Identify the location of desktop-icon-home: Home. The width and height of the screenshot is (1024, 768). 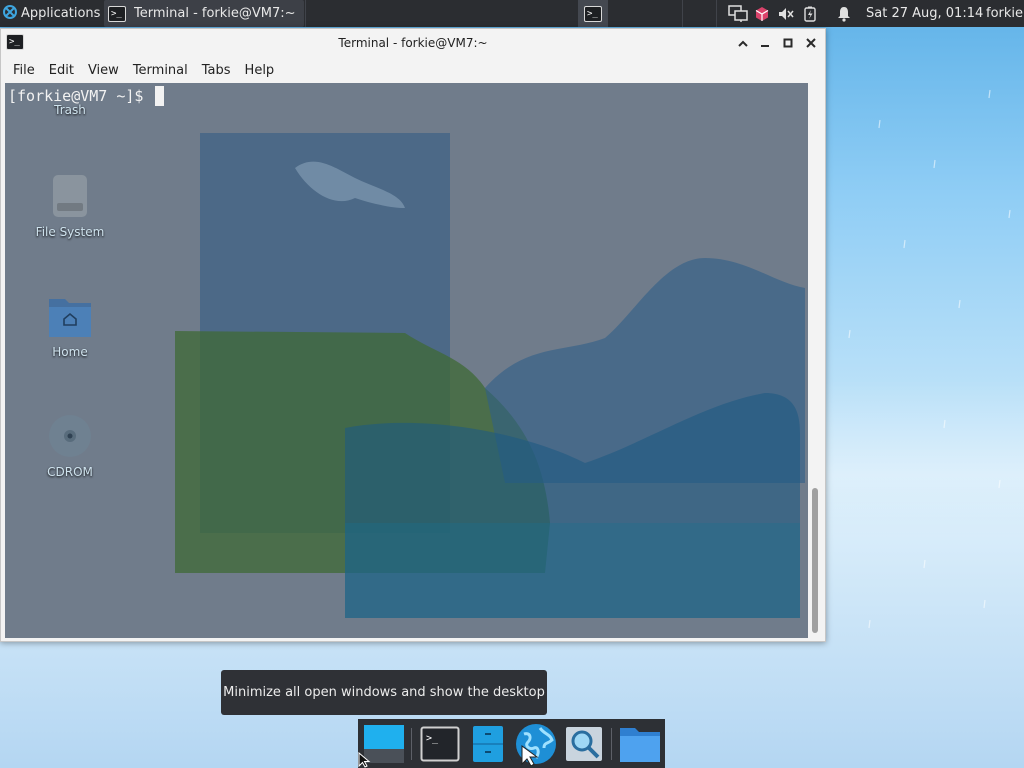
(70, 326).